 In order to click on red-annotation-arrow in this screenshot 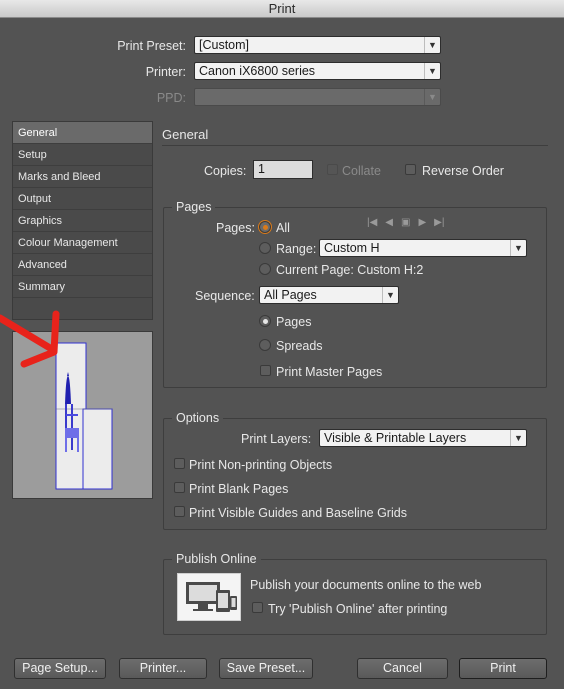, I will do `click(30, 339)`.